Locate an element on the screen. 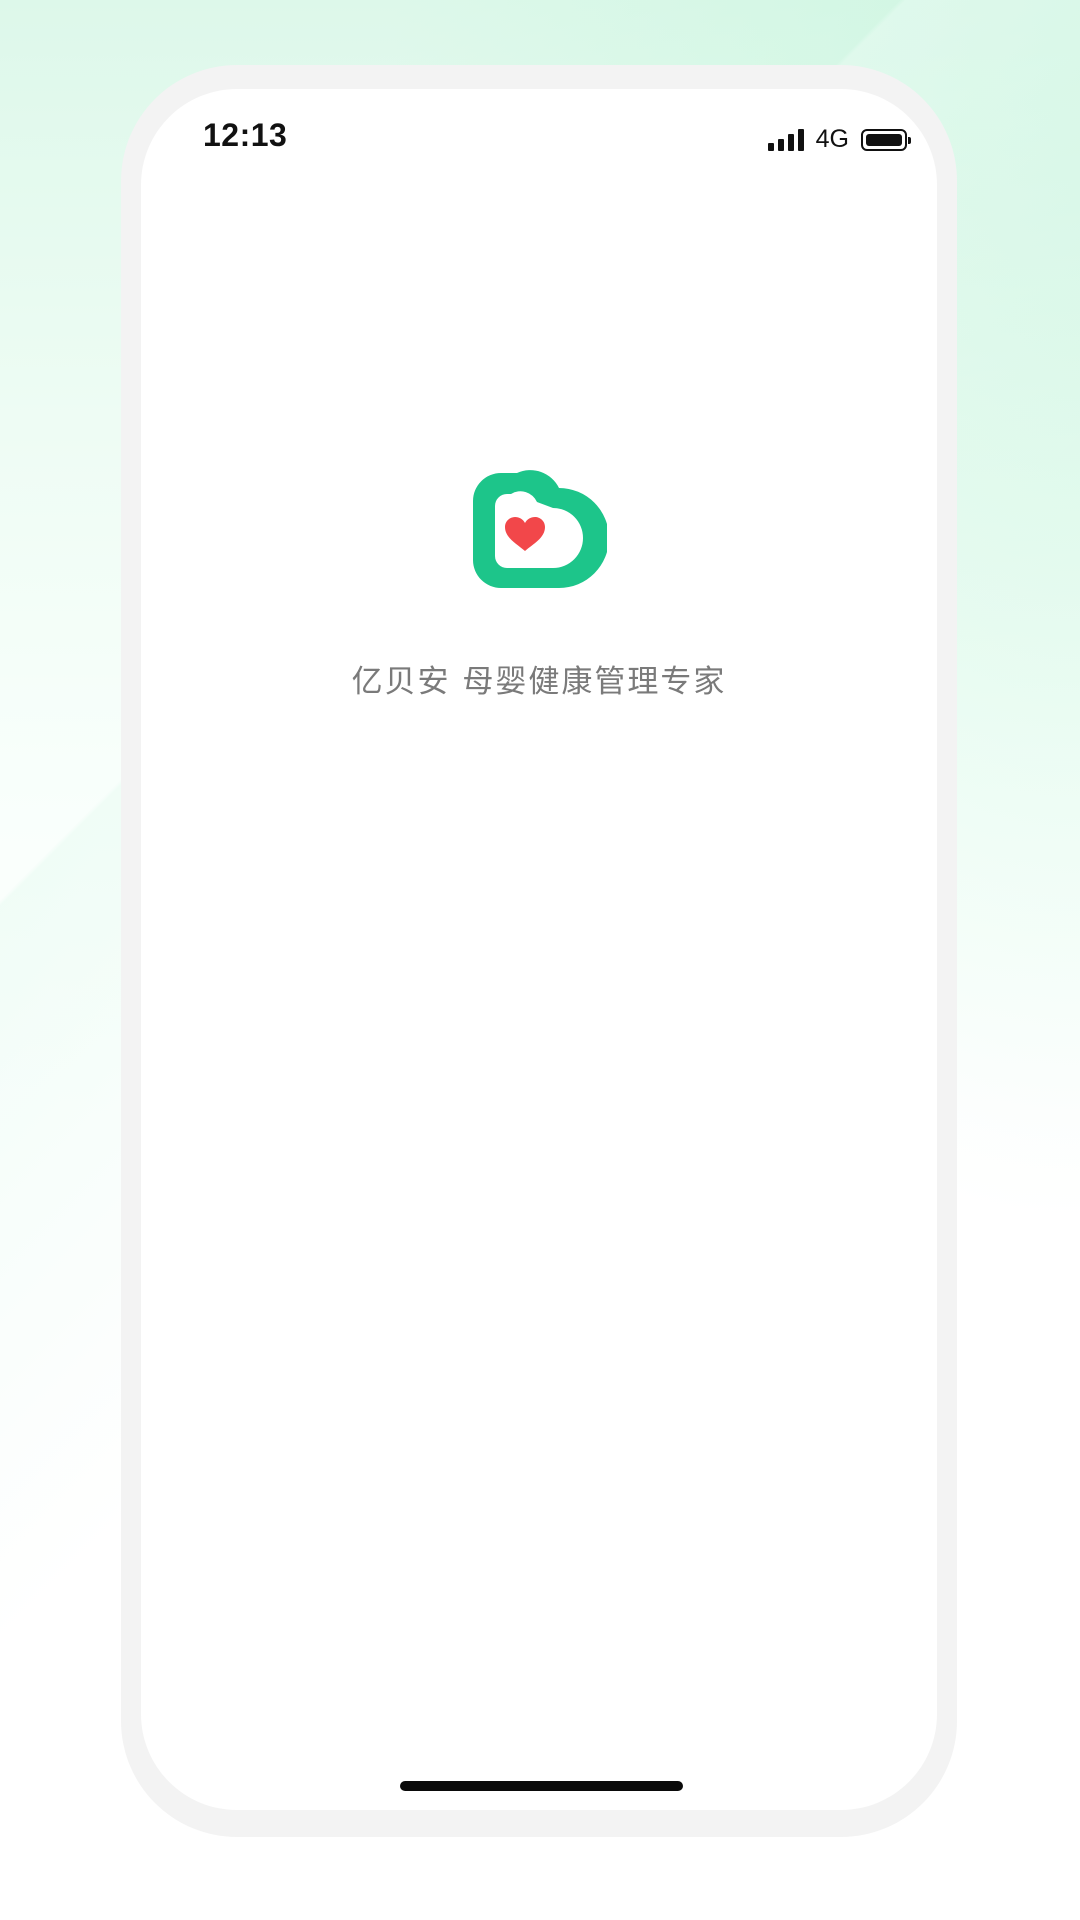 This screenshot has width=1080, height=1920. battery-icon is located at coordinates (886, 139).